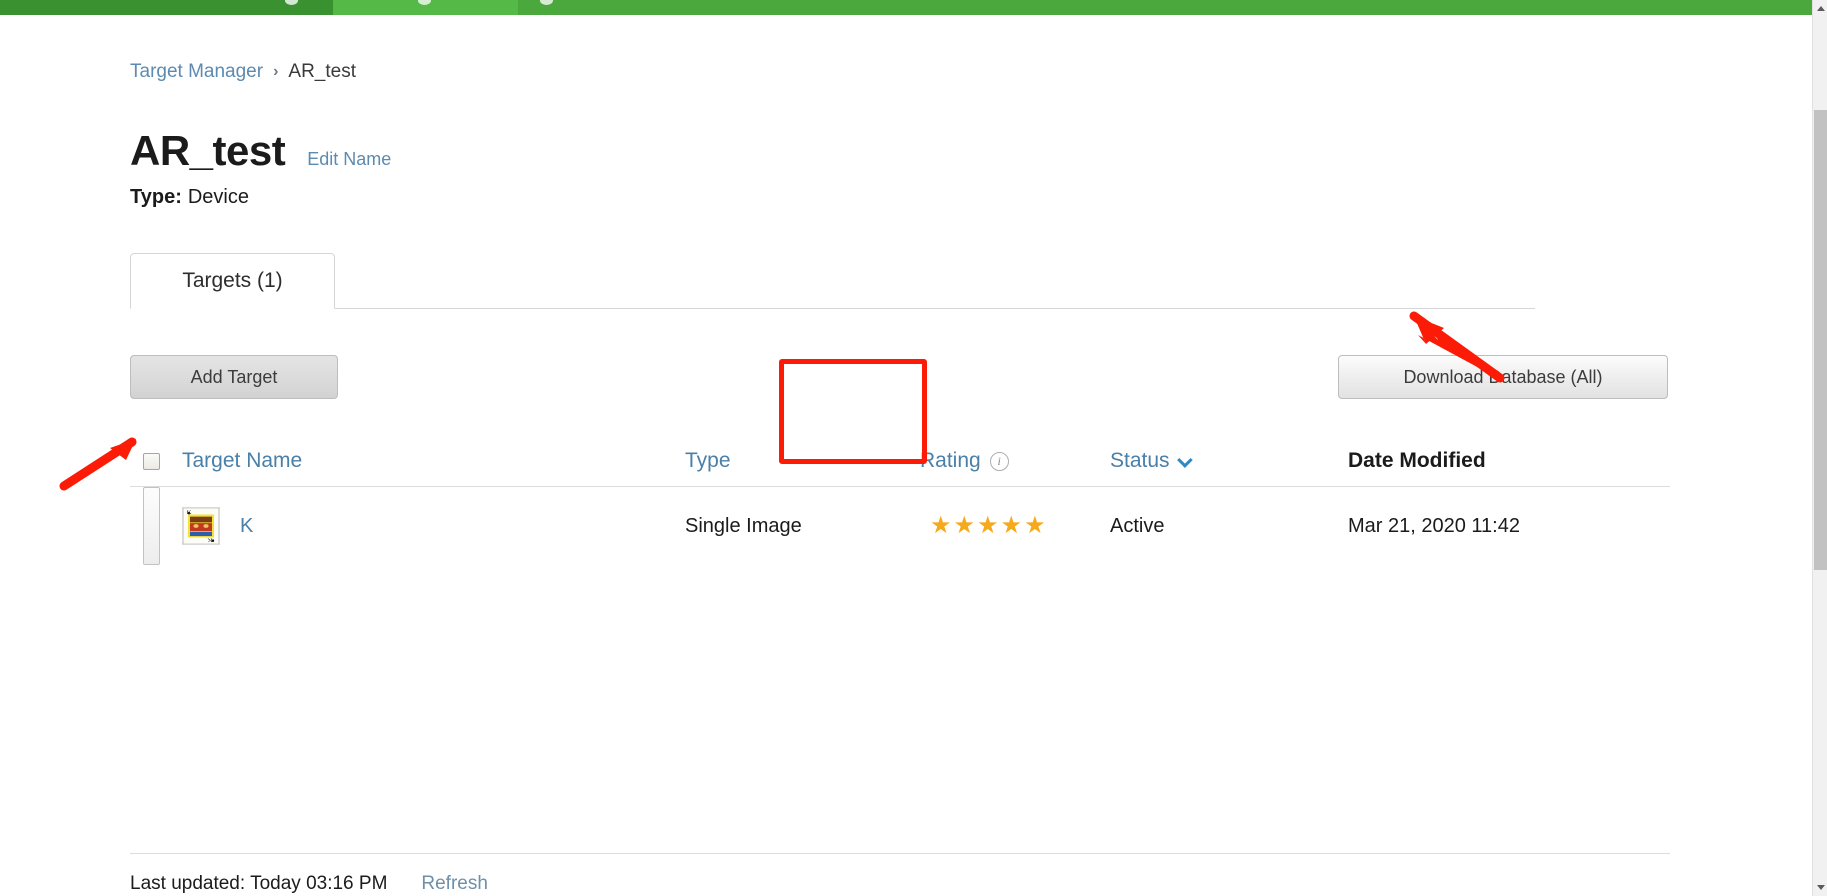 This screenshot has width=1827, height=896. I want to click on column-header-rating: Rating i, so click(964, 461).